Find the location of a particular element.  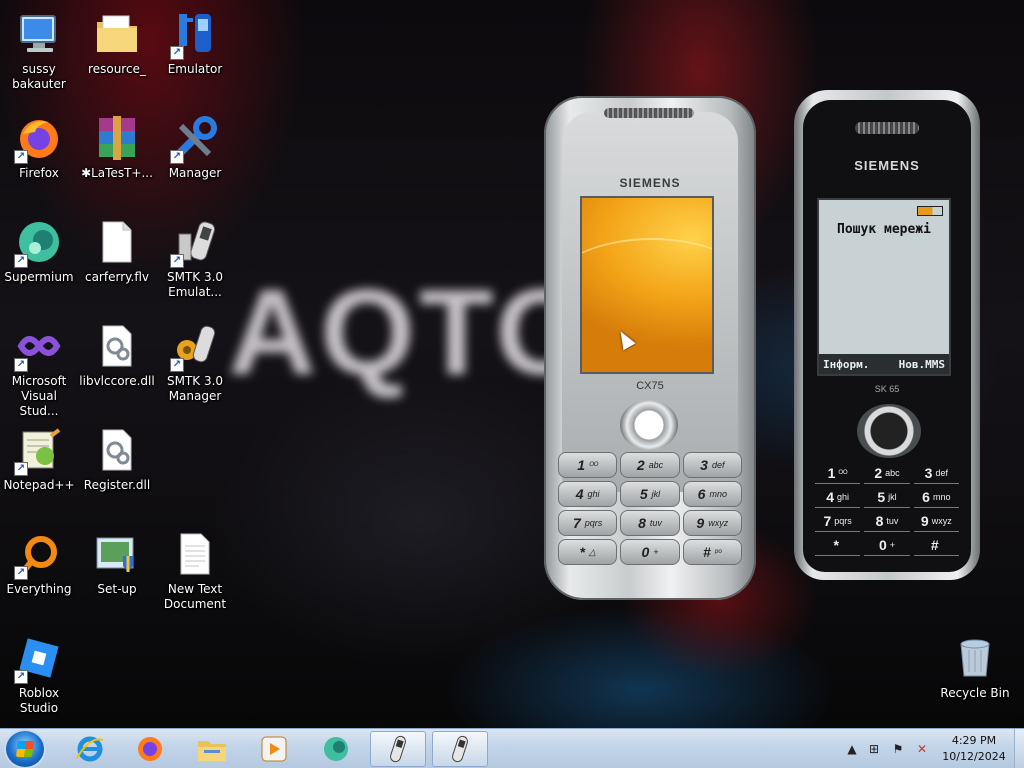

media-player-icon is located at coordinates (274, 749).